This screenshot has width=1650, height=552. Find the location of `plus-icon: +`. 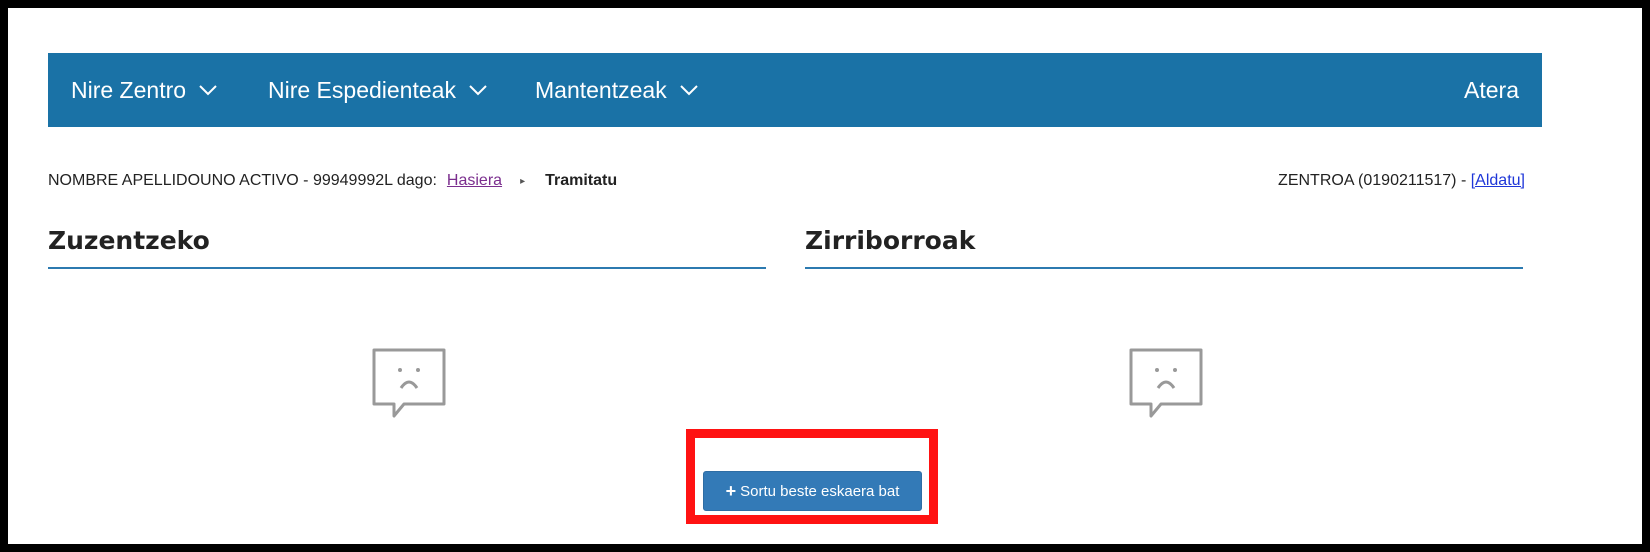

plus-icon: + is located at coordinates (731, 490).